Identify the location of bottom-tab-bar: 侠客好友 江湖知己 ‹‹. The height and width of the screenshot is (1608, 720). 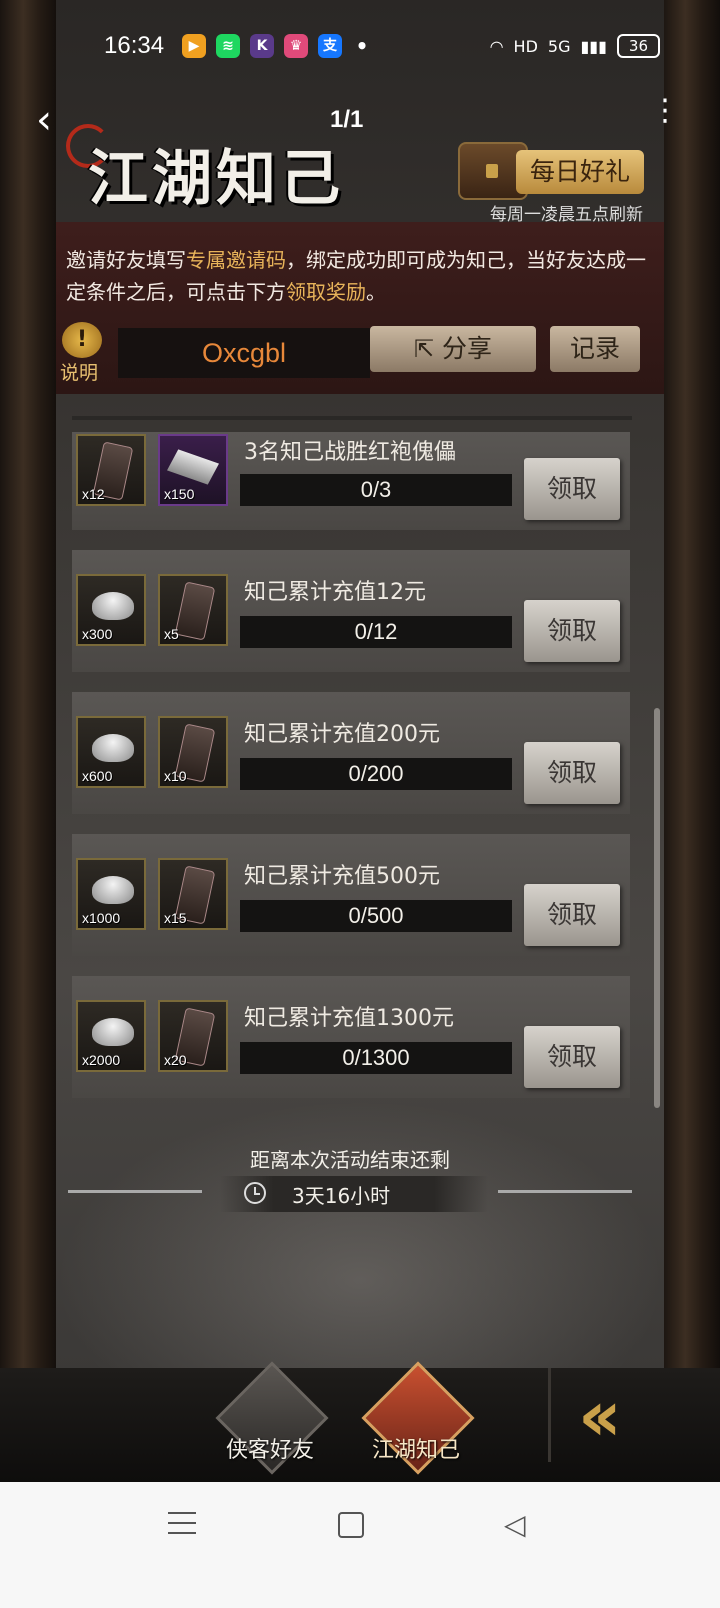
(360, 1421).